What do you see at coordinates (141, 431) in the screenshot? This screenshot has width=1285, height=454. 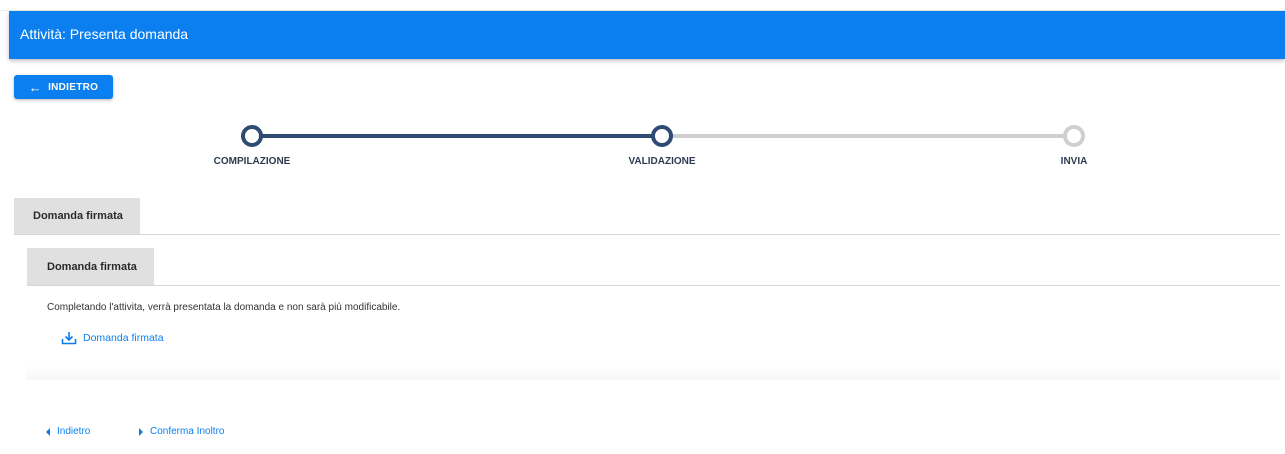 I see `caret-right-icon` at bounding box center [141, 431].